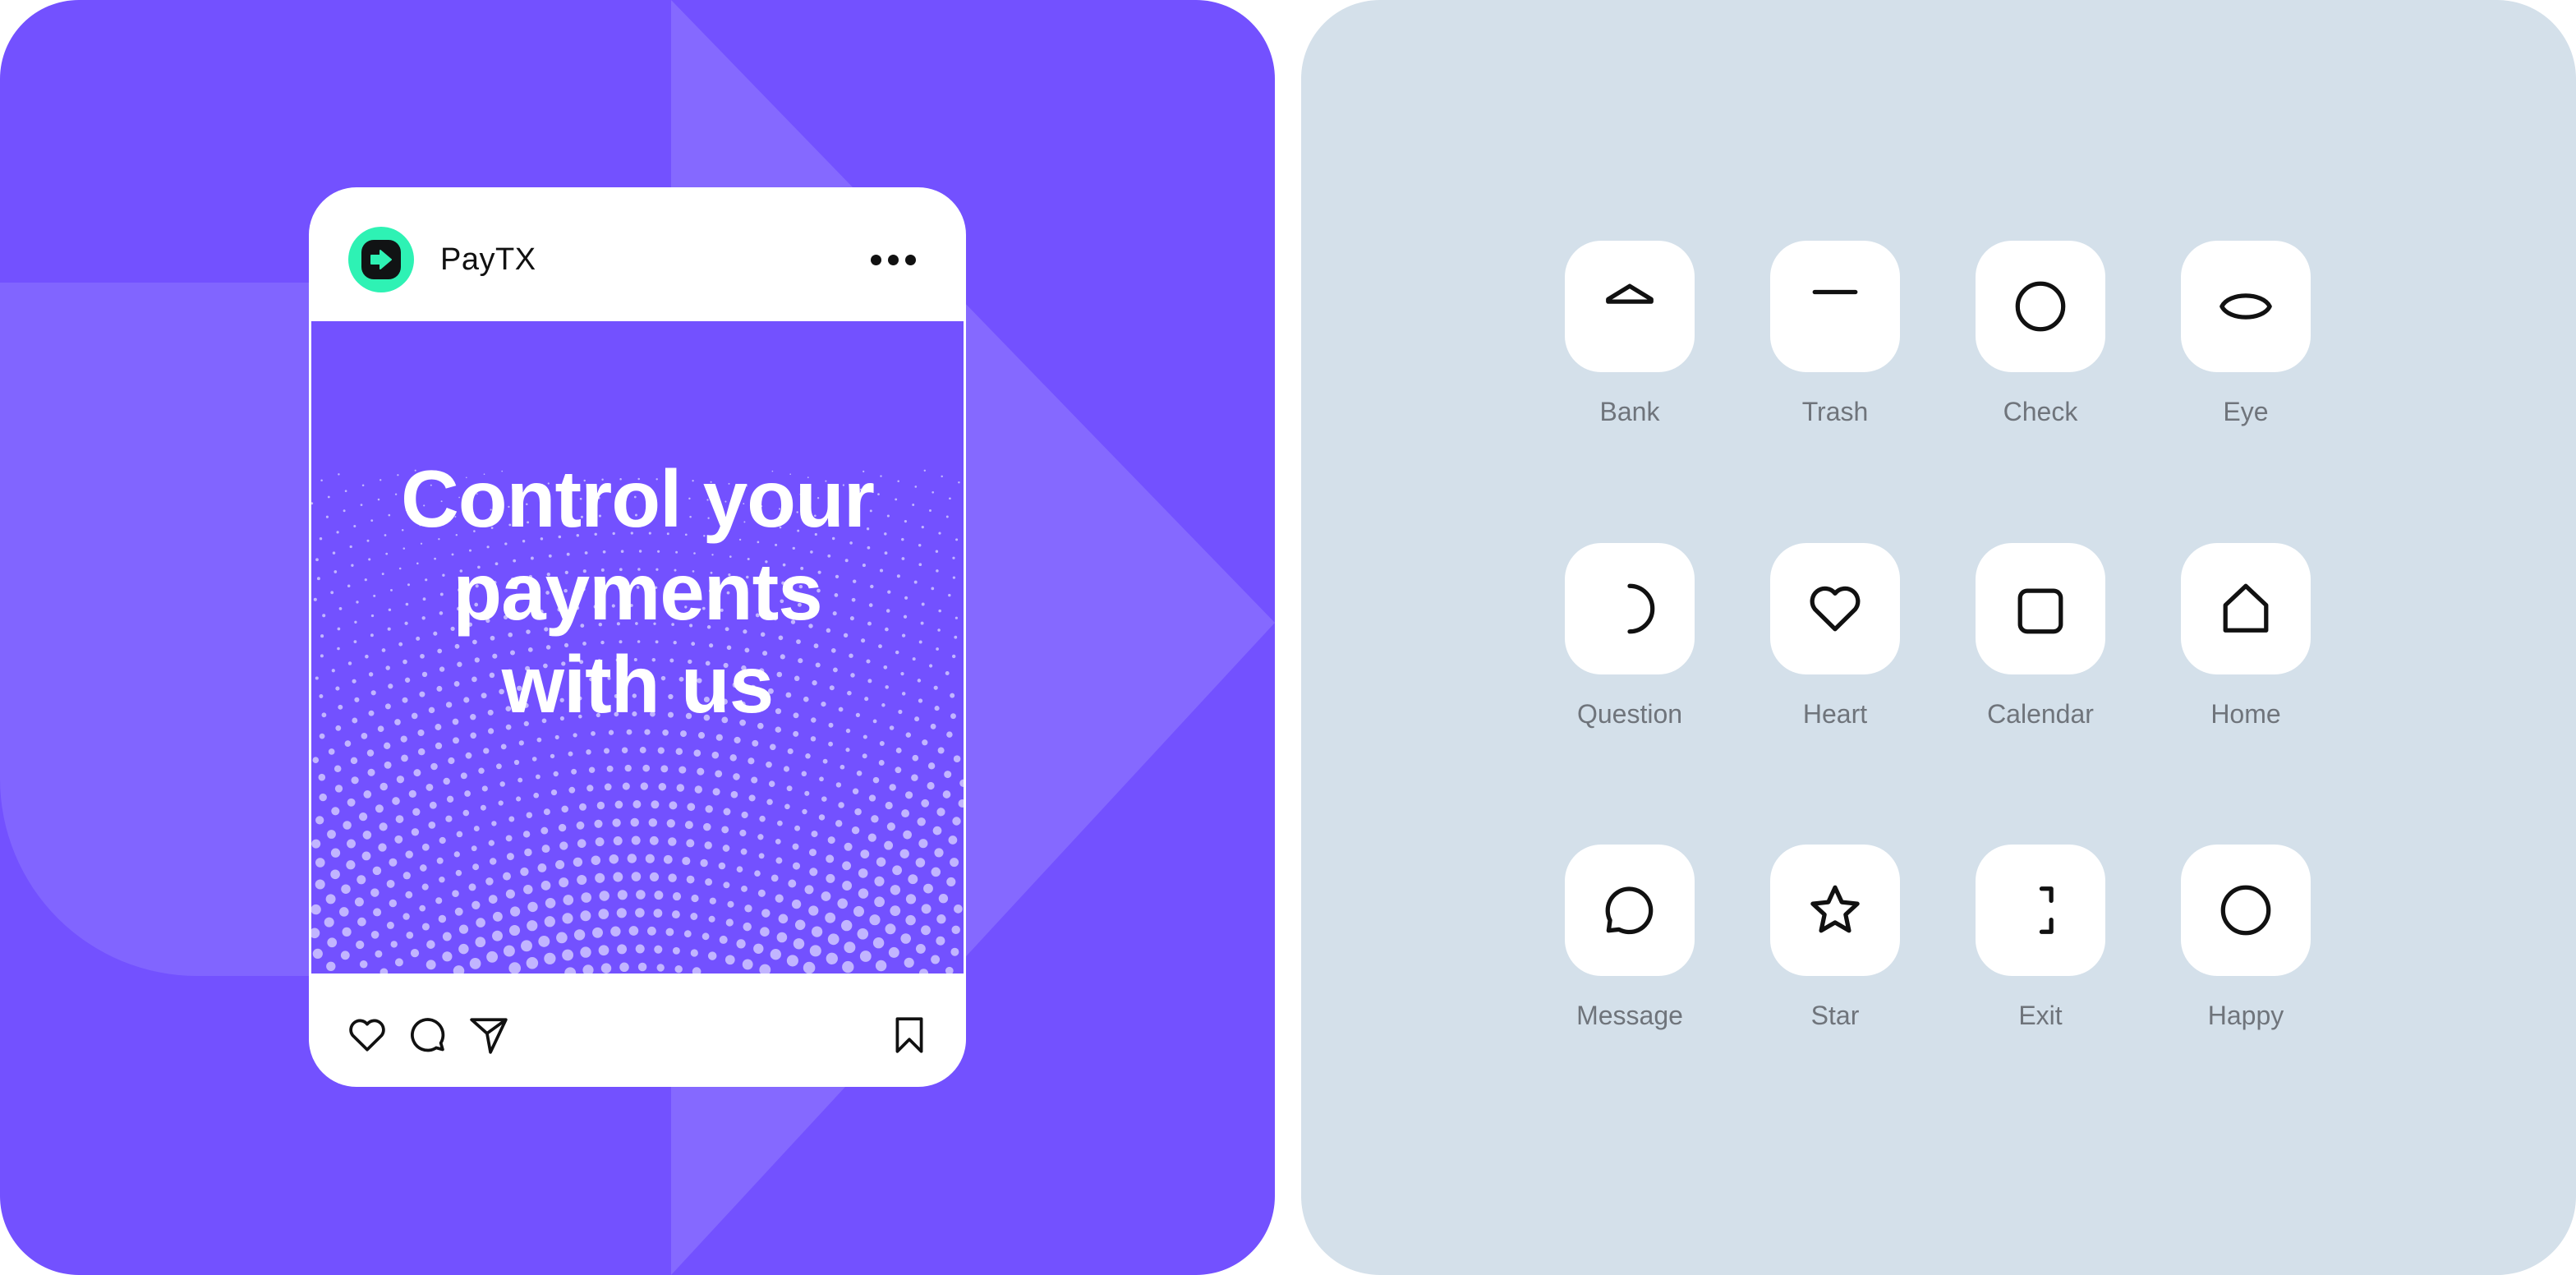 Image resolution: width=2576 pixels, height=1275 pixels. I want to click on icon-tile-home, so click(2246, 608).